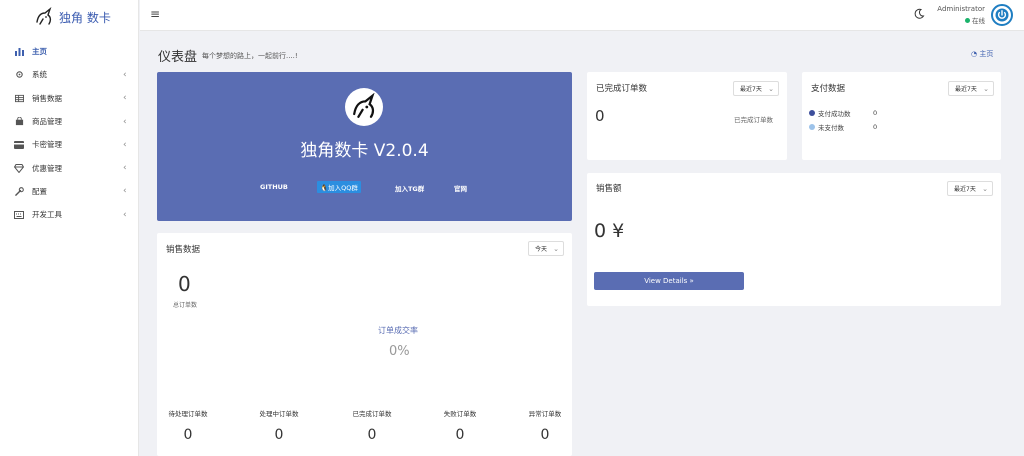  Describe the element at coordinates (19, 75) in the screenshot. I see `gear-icon` at that location.